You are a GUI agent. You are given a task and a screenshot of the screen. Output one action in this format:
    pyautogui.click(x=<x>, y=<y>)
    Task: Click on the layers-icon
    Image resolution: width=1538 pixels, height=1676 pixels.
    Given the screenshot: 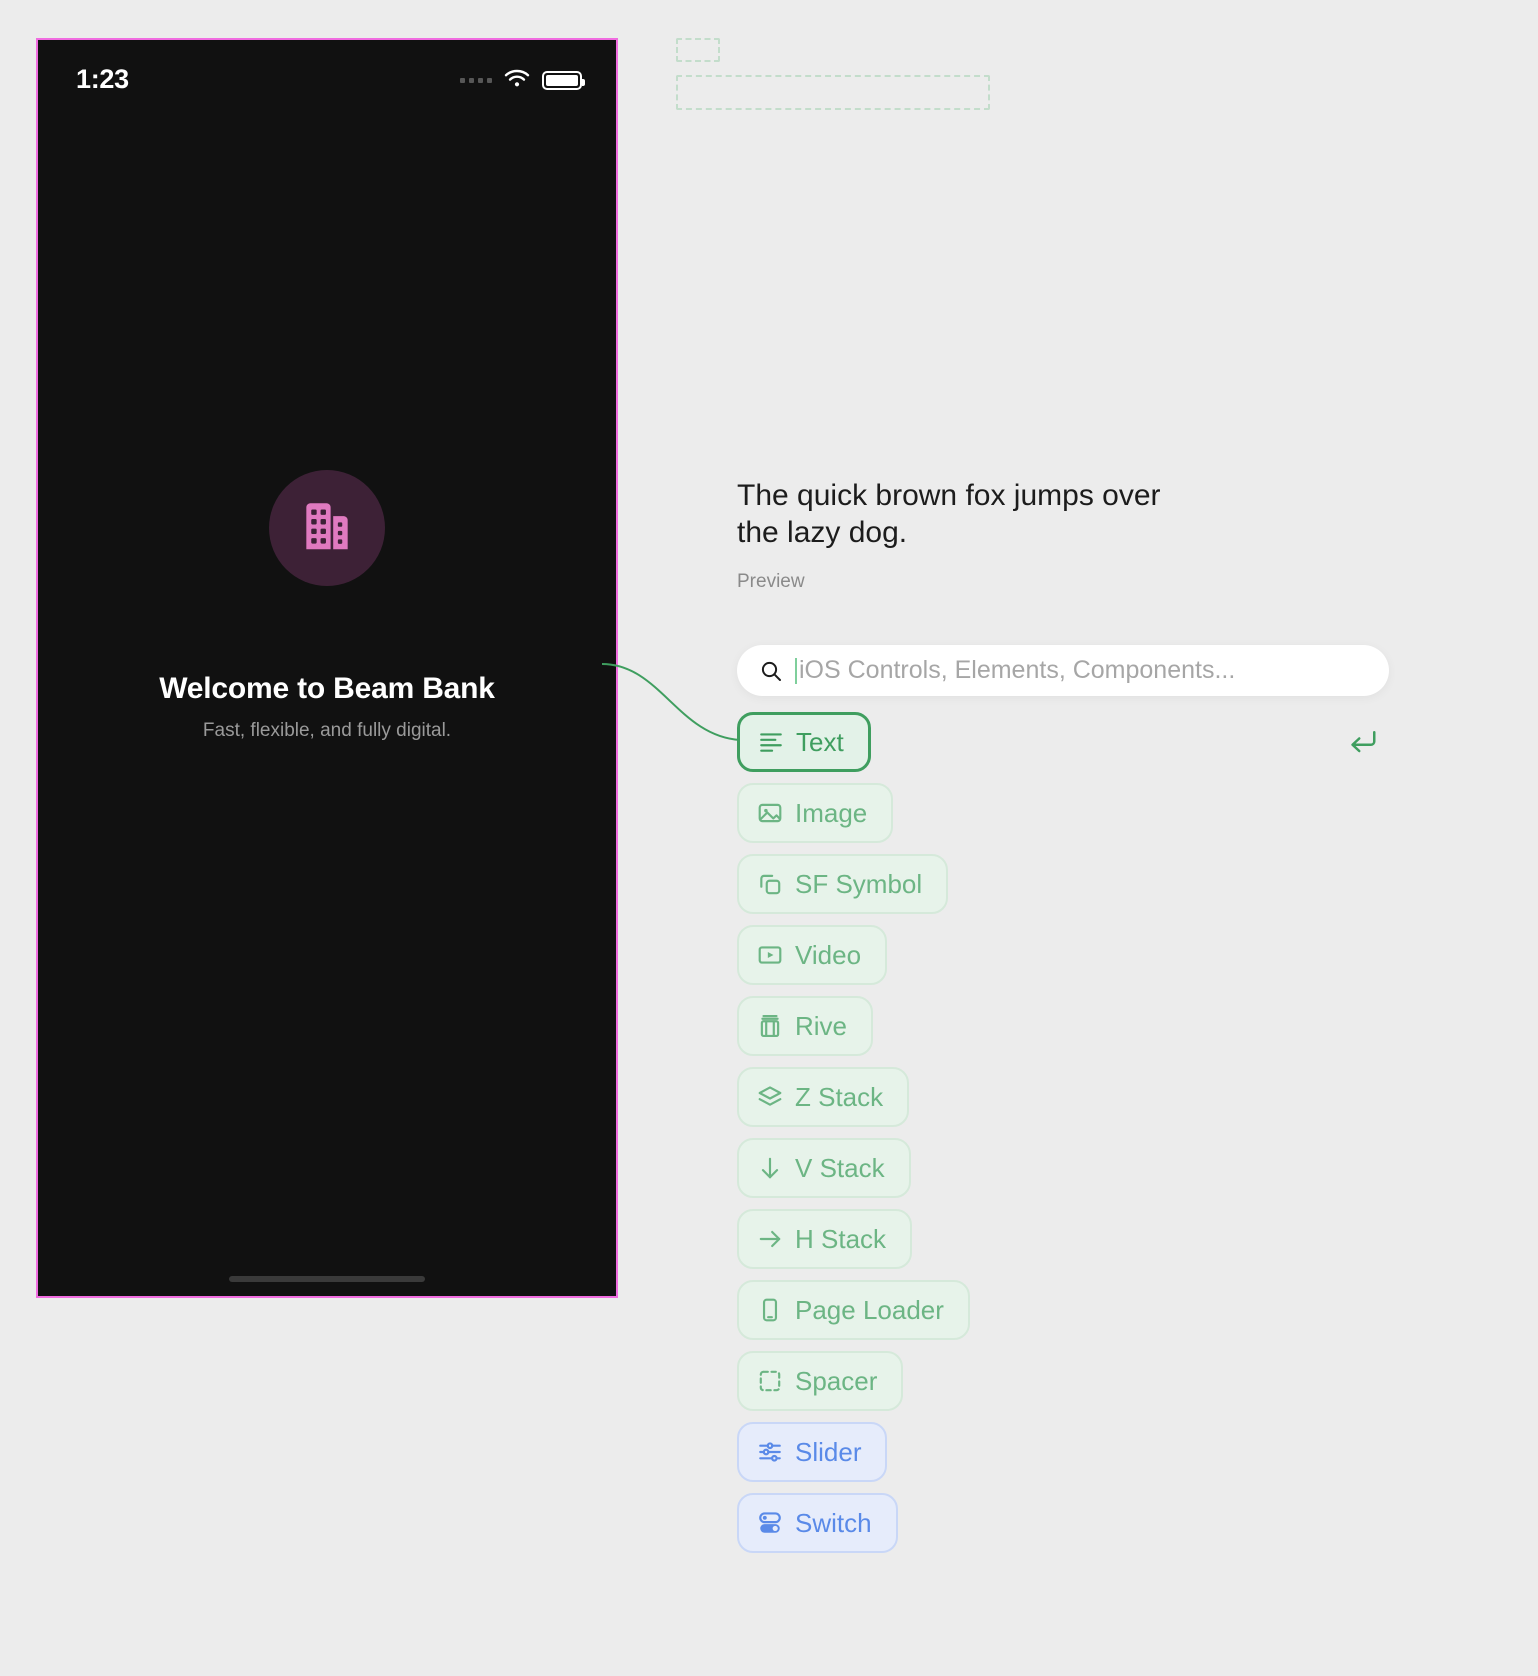 What is the action you would take?
    pyautogui.click(x=770, y=1097)
    